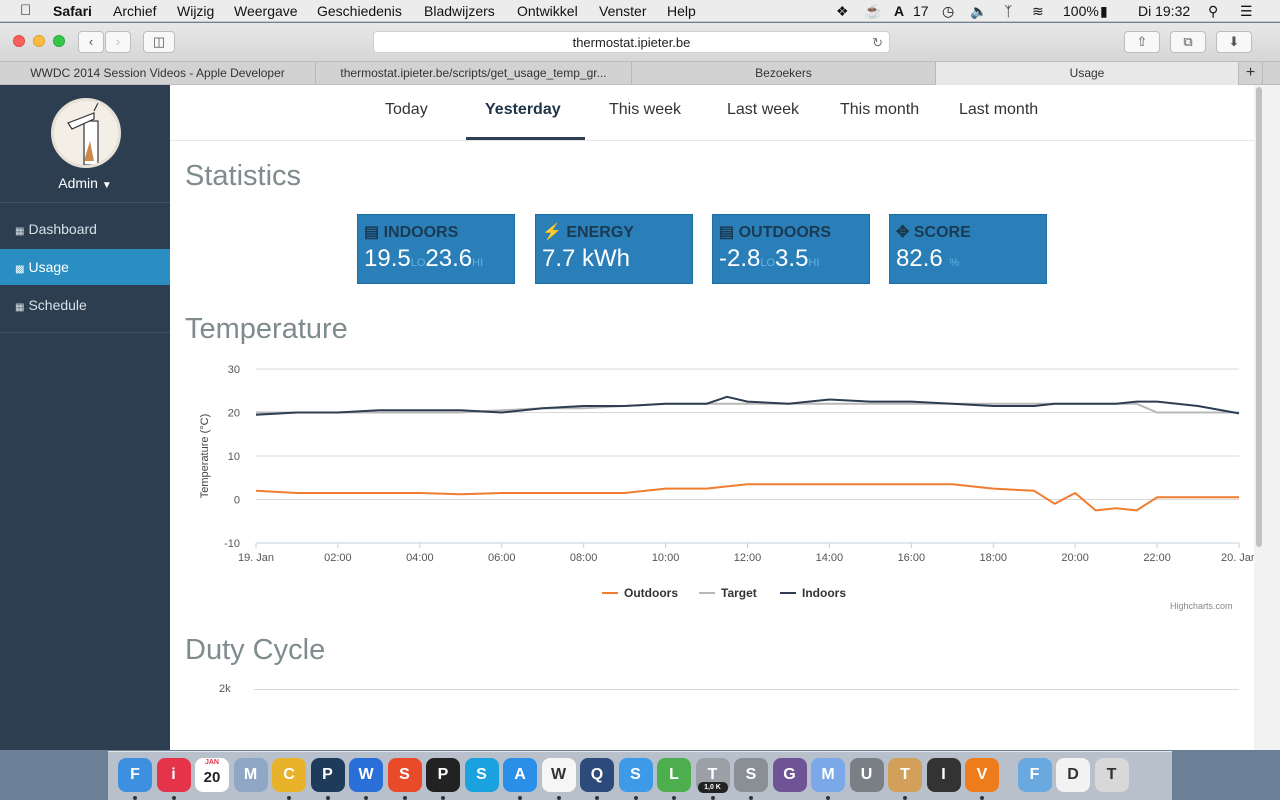 The width and height of the screenshot is (1280, 800). I want to click on address-bar: thermostat.ipieter.be ↻, so click(631, 42).